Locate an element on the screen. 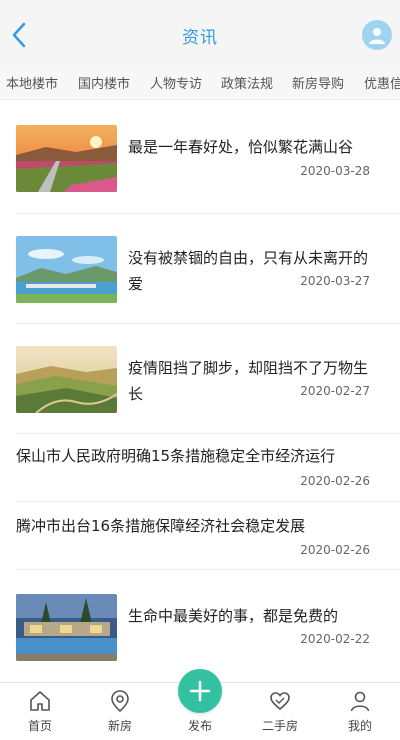  home-icon is located at coordinates (40, 701).